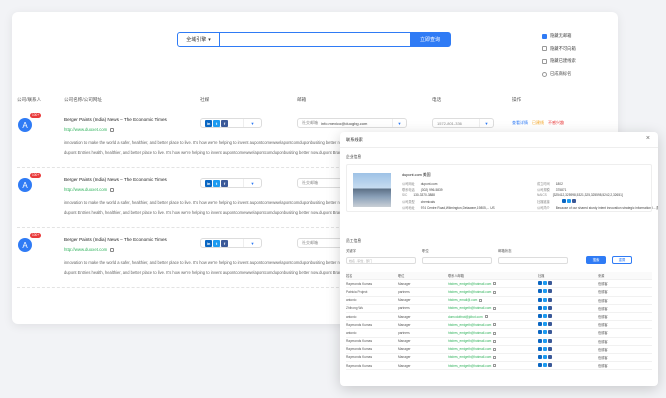  Describe the element at coordinates (520, 123) in the screenshot. I see `view-details-link: 查看详情` at that location.